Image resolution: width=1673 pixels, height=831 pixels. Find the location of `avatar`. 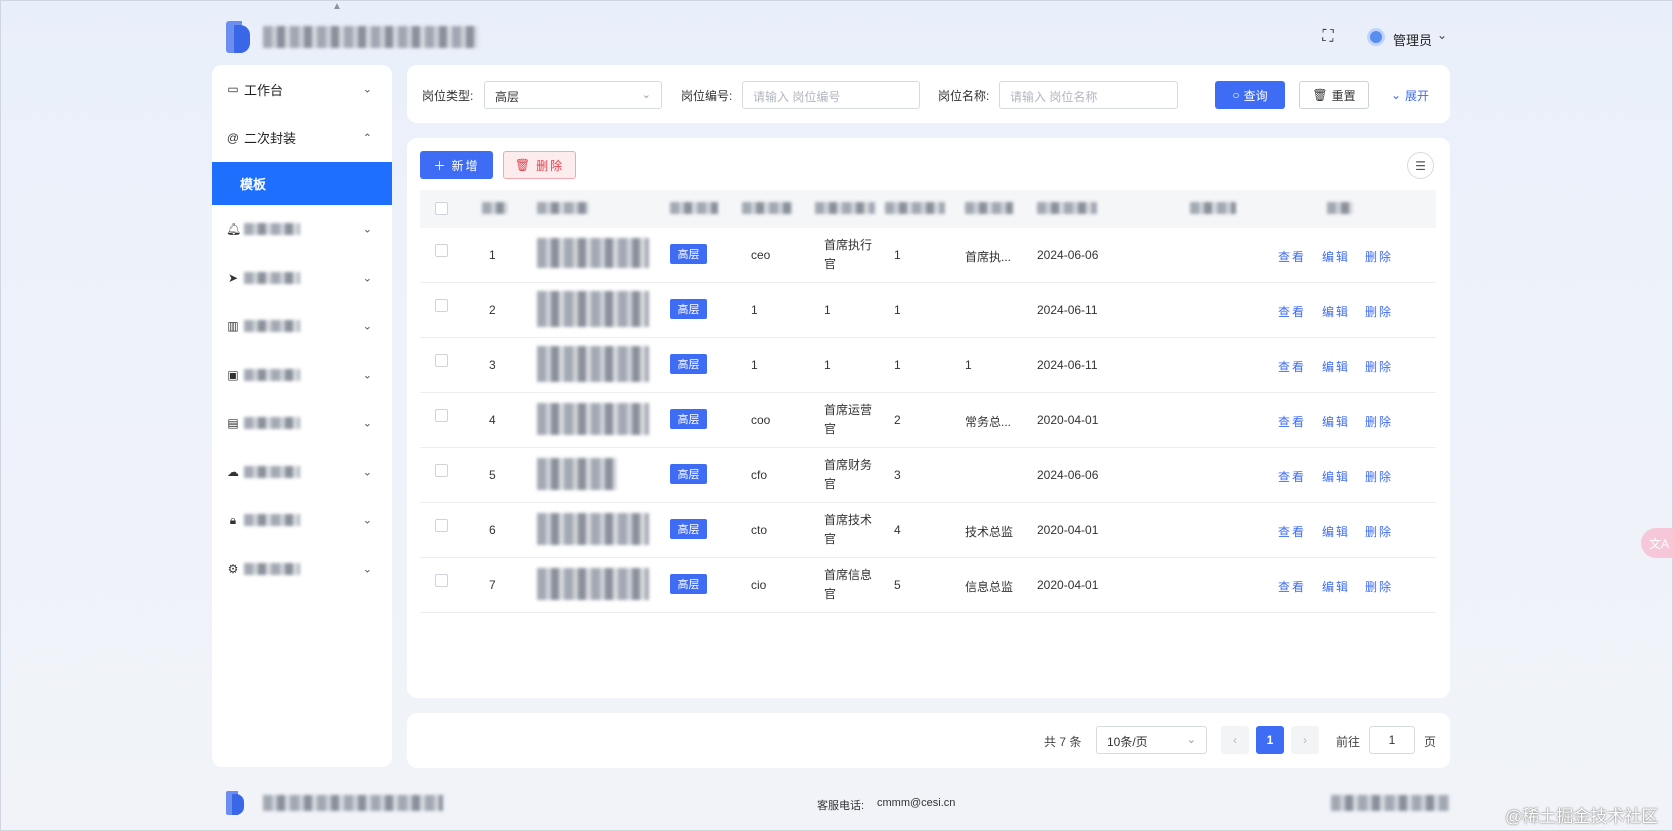

avatar is located at coordinates (1376, 37).